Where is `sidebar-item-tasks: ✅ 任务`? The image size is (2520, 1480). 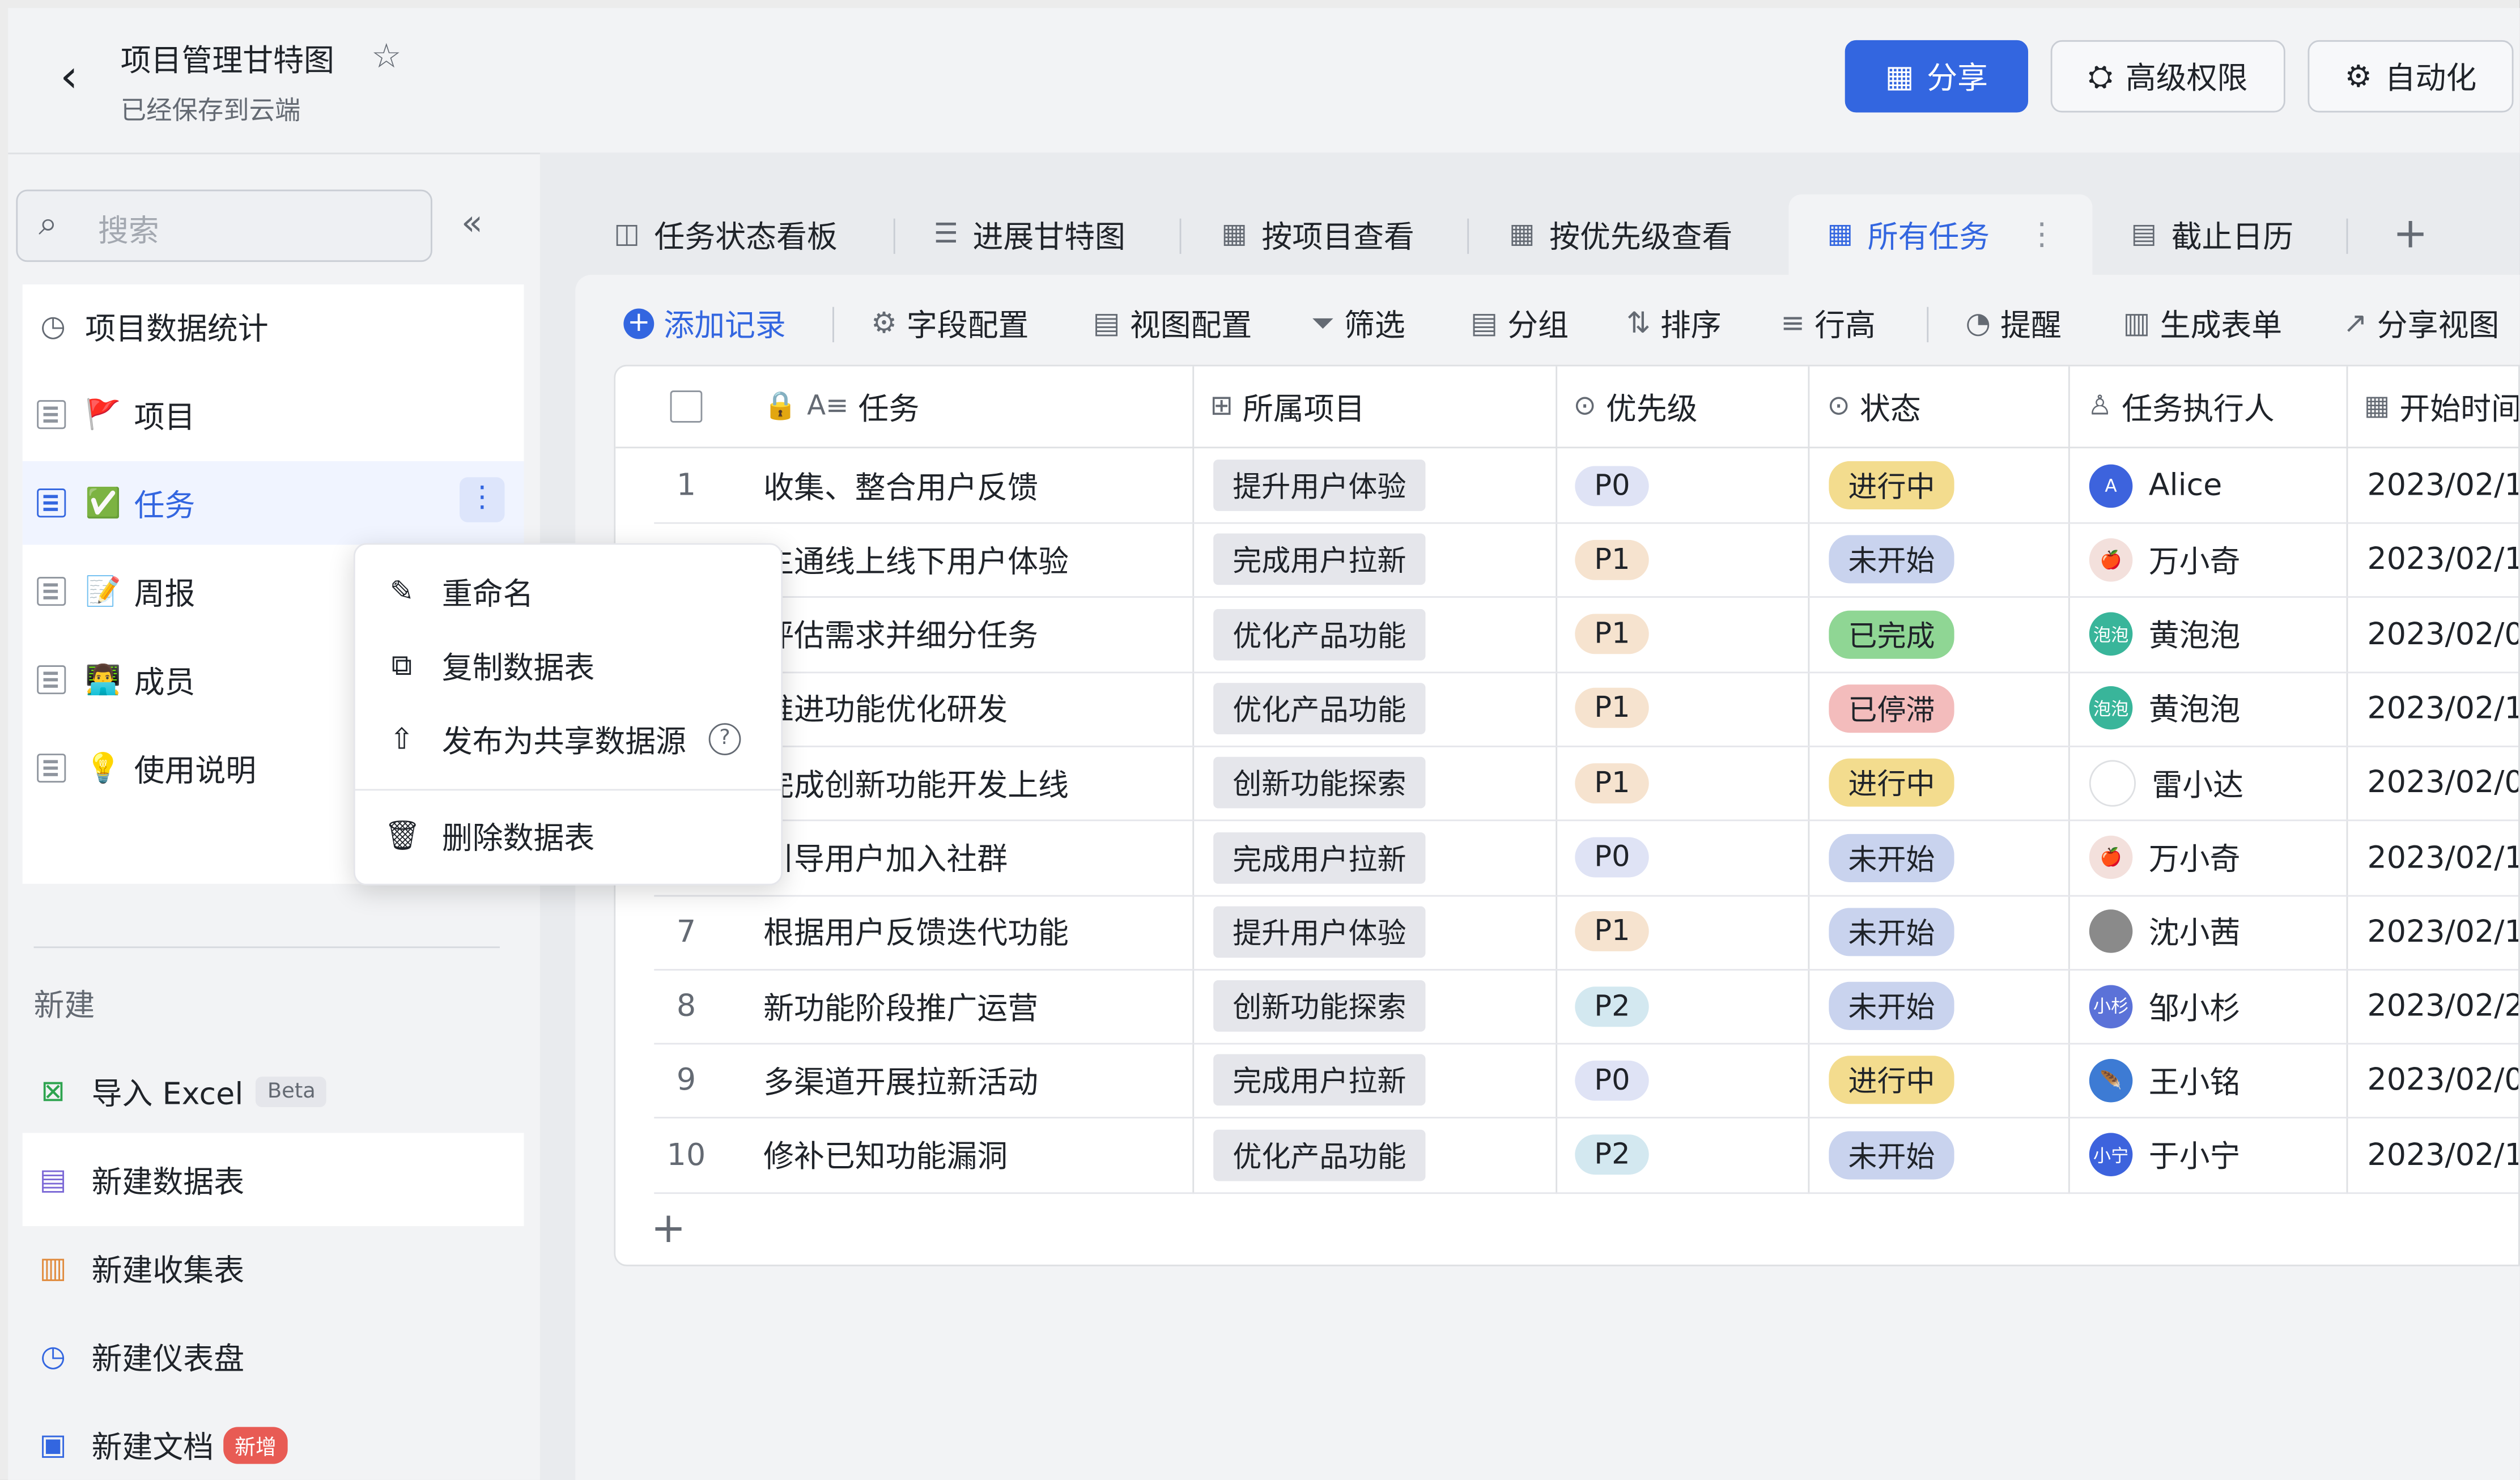
sidebar-item-tasks: ✅ 任务 is located at coordinates (273, 503).